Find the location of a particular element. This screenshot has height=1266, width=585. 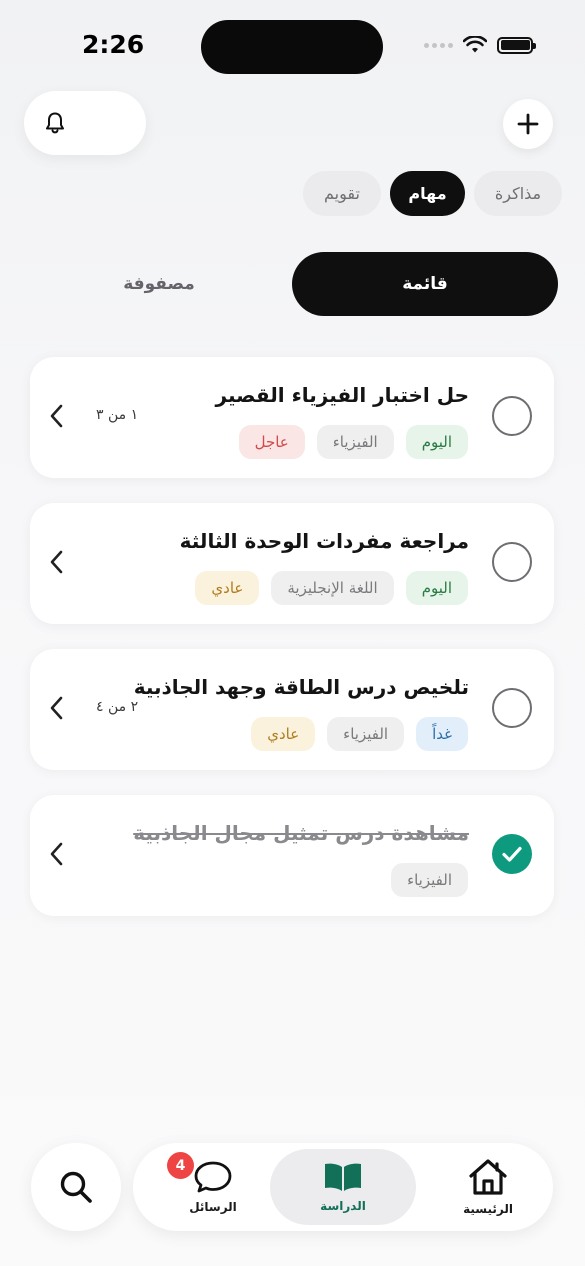

view-toggle: مصفوفة قائمة is located at coordinates (294, 284).